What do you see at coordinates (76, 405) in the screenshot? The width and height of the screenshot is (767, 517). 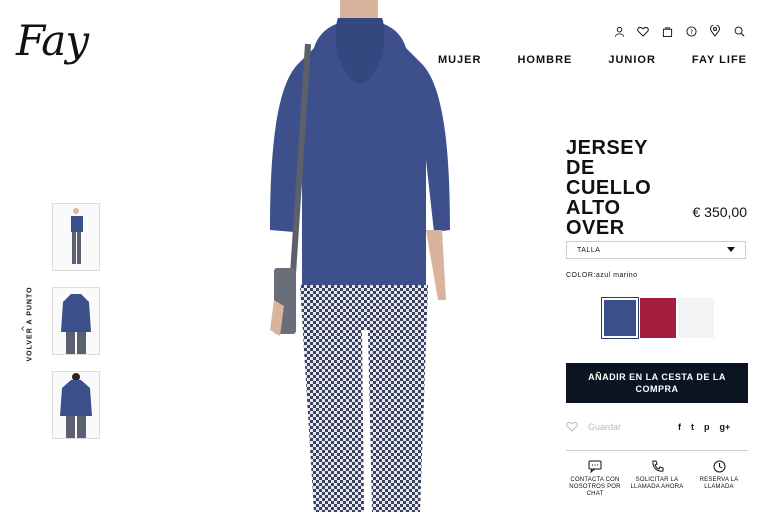 I see `thumbnail-back` at bounding box center [76, 405].